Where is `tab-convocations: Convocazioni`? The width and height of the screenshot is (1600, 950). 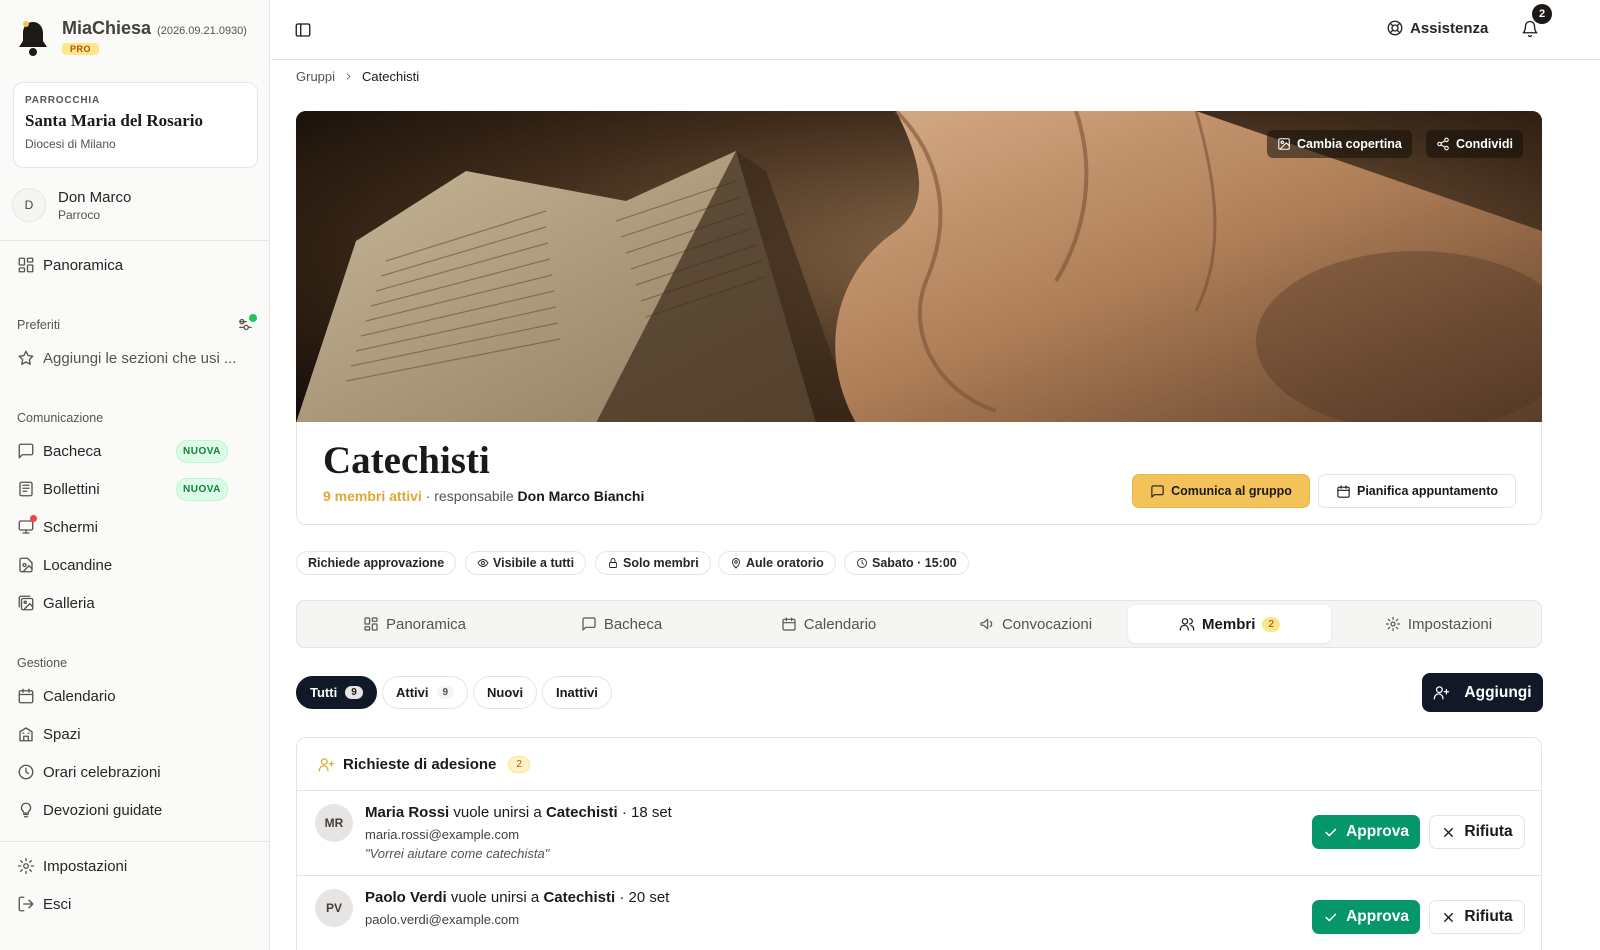 tab-convocations: Convocazioni is located at coordinates (1035, 624).